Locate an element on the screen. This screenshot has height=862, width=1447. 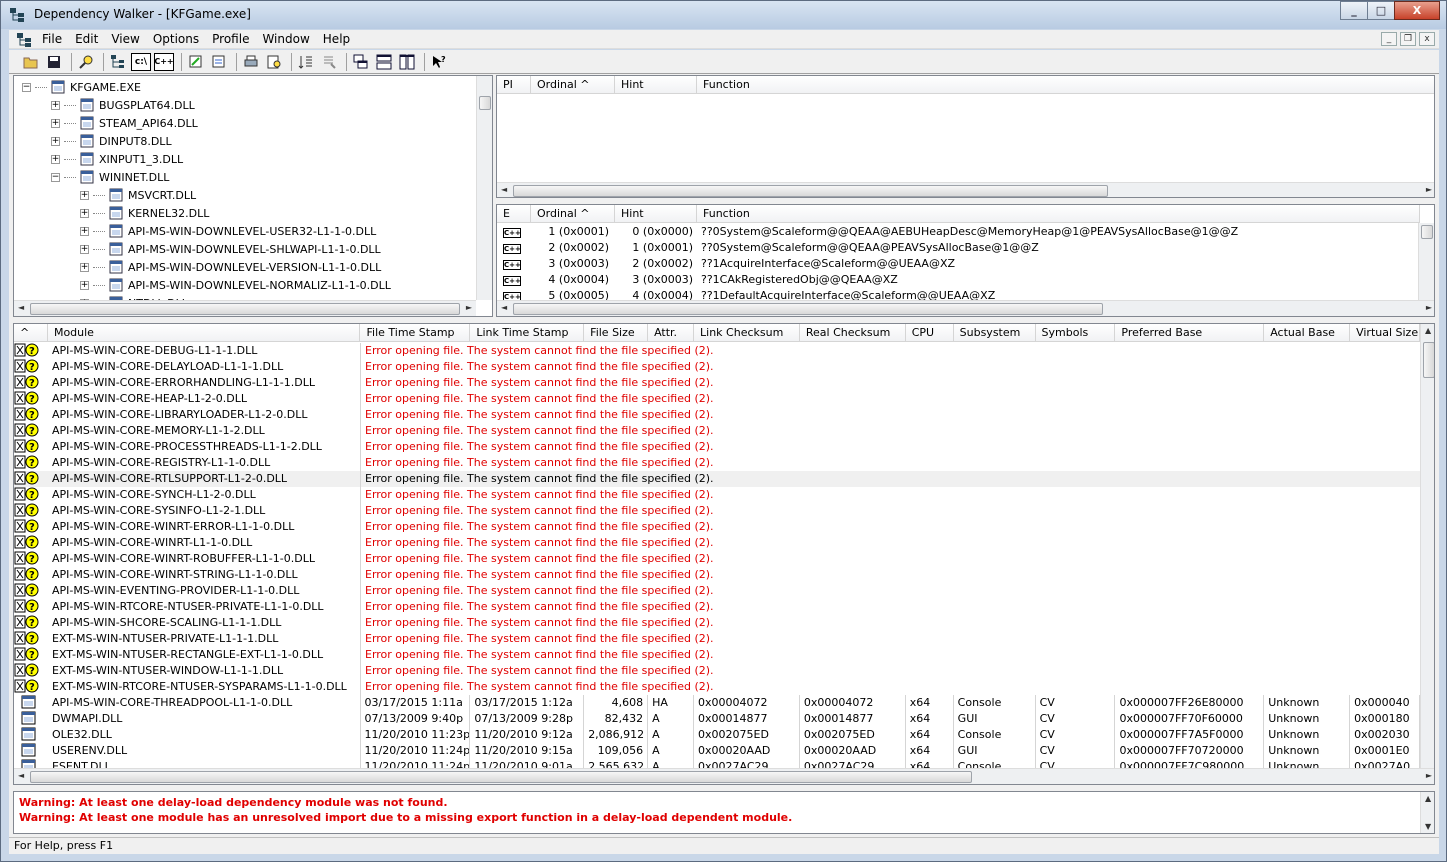
menu-view: View is located at coordinates (125, 39).